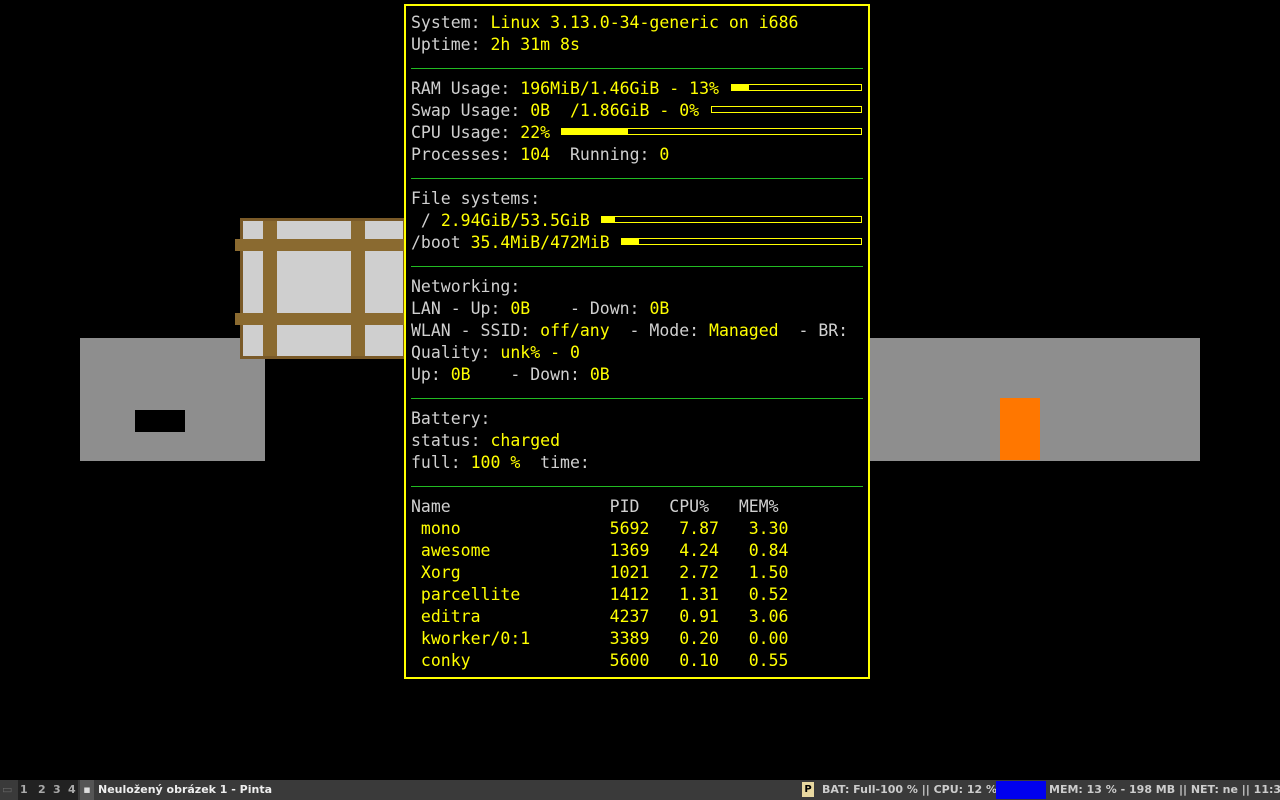 This screenshot has height=800, width=1280. I want to click on fs-root-line: / 2.94GiB/53.5GiB, so click(500, 220).